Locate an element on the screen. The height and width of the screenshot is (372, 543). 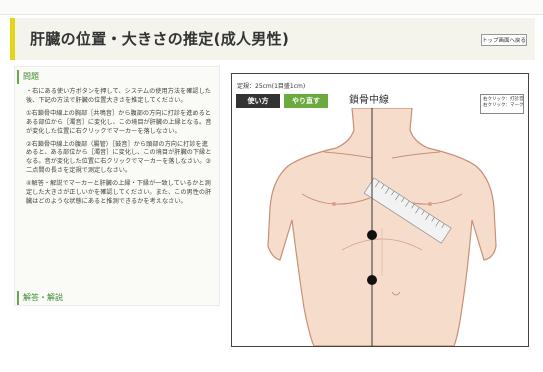
nipple-left is located at coordinates (334, 204).